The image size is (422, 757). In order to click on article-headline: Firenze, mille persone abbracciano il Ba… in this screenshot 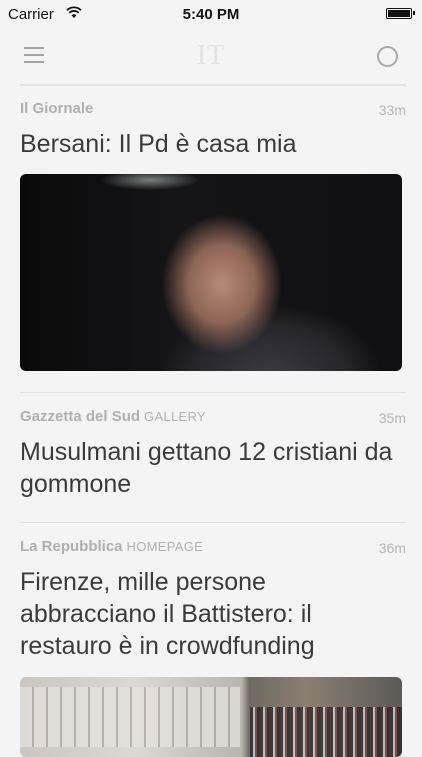, I will do `click(213, 614)`.